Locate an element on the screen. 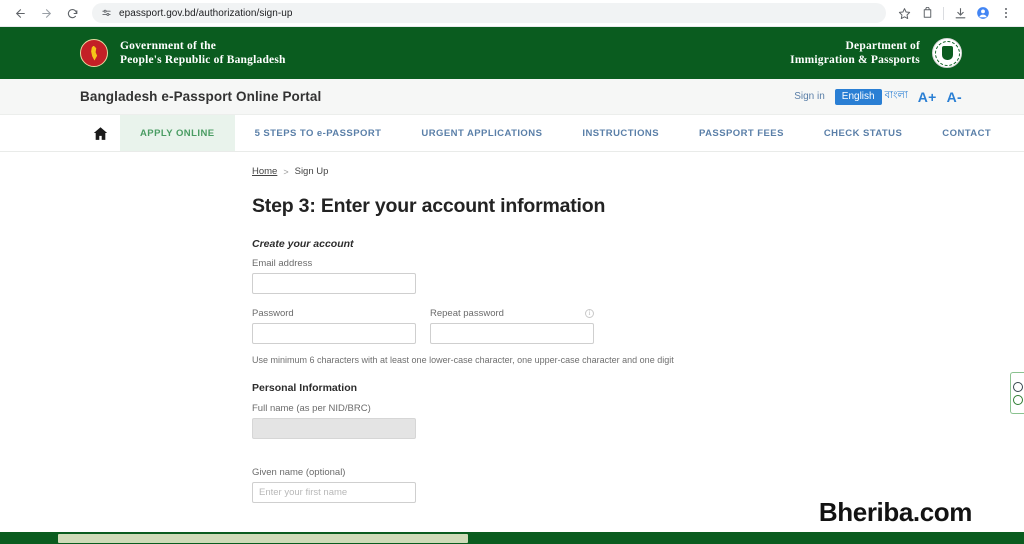 This screenshot has height=544, width=1024. language-switcher: English বাংলা is located at coordinates (871, 96).